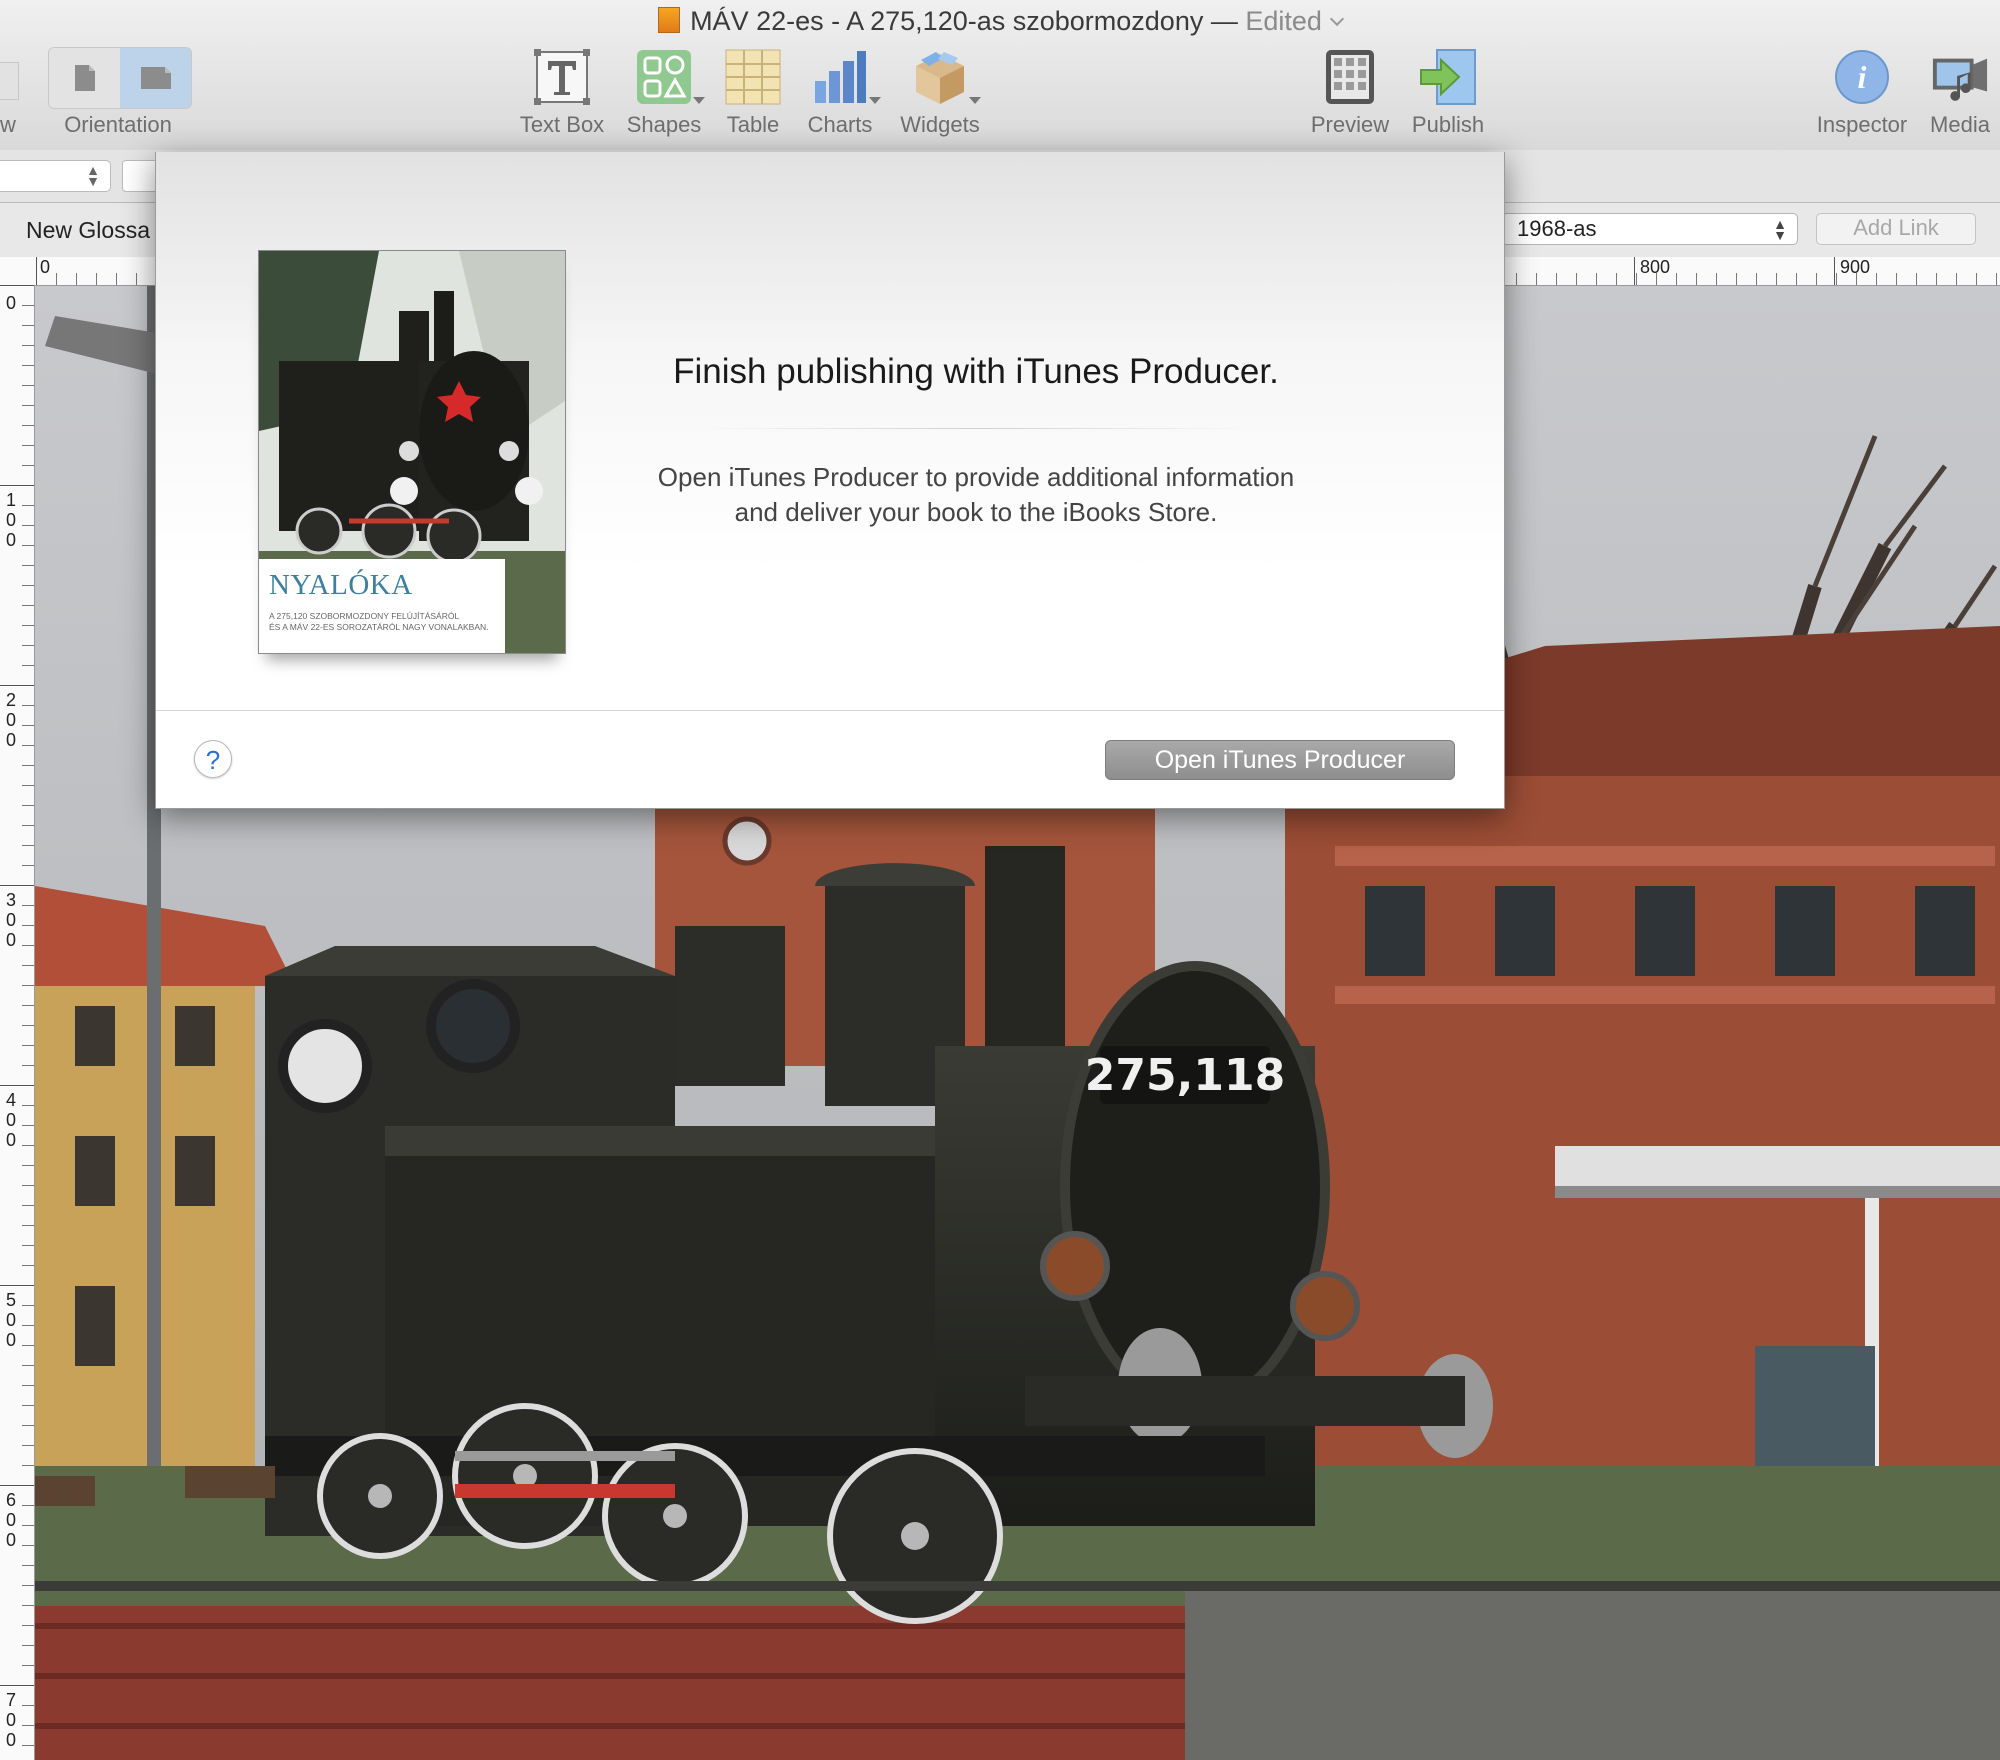 The width and height of the screenshot is (2000, 1760). I want to click on media-label: Media, so click(1960, 124).